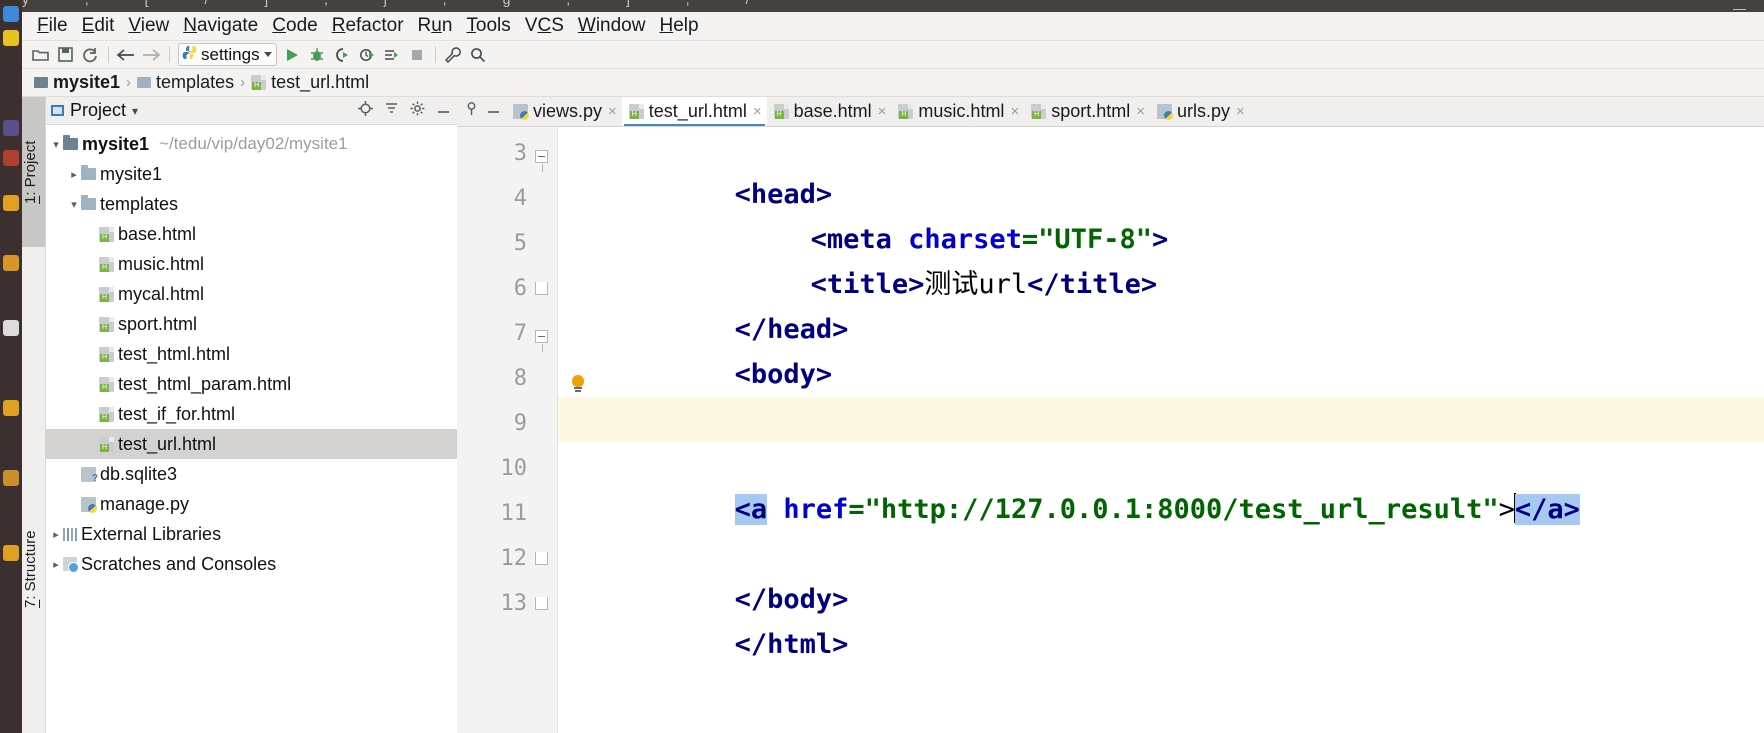 This screenshot has width=1764, height=733. I want to click on tab-base-html: base.html ×, so click(829, 111).